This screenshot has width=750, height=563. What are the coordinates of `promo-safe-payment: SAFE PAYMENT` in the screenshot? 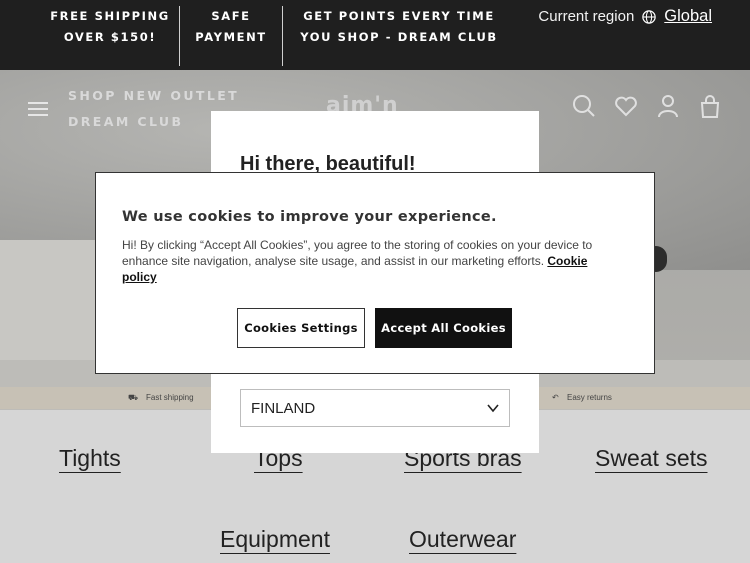 It's located at (231, 26).